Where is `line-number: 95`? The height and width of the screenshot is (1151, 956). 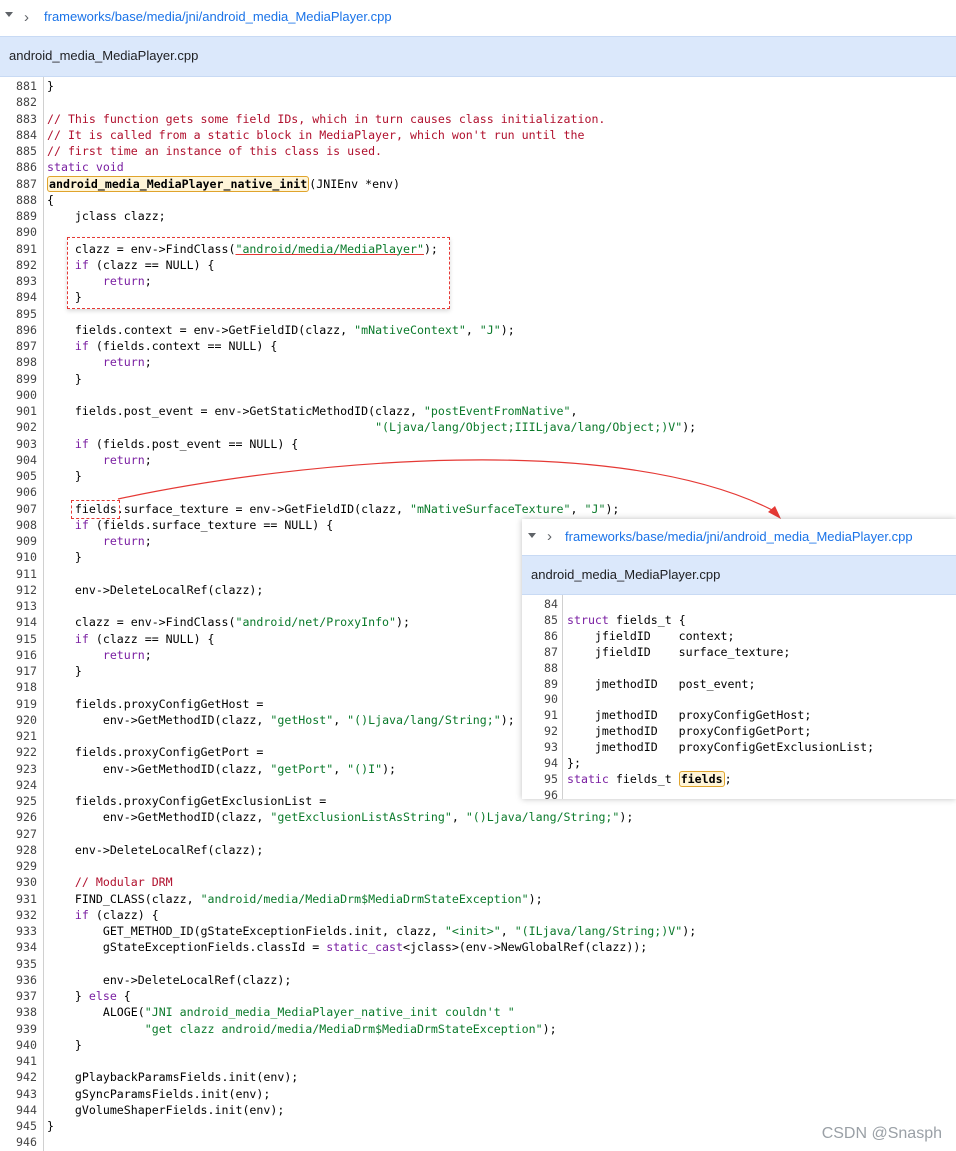 line-number: 95 is located at coordinates (540, 779).